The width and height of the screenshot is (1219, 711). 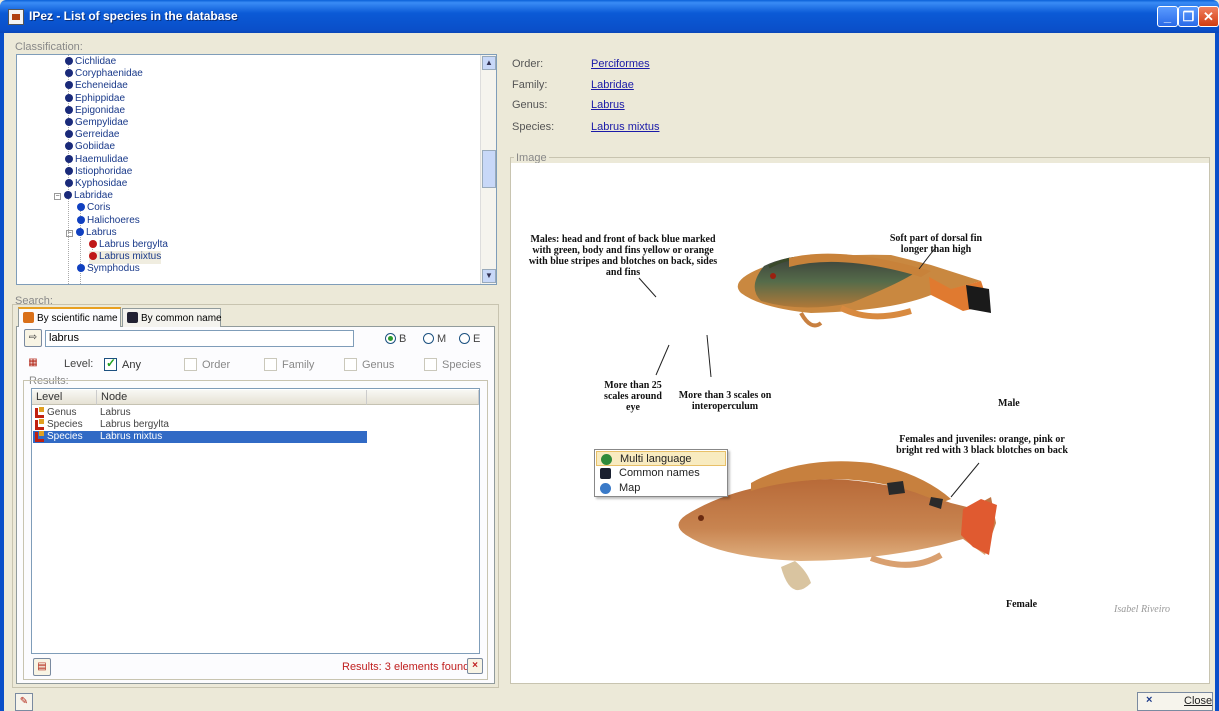 What do you see at coordinates (95, 111) in the screenshot?
I see `tree-node-family: Epigonidae` at bounding box center [95, 111].